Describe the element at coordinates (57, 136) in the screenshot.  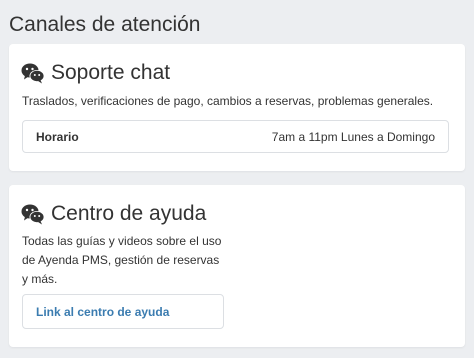
I see `schedule-label: Horario` at that location.